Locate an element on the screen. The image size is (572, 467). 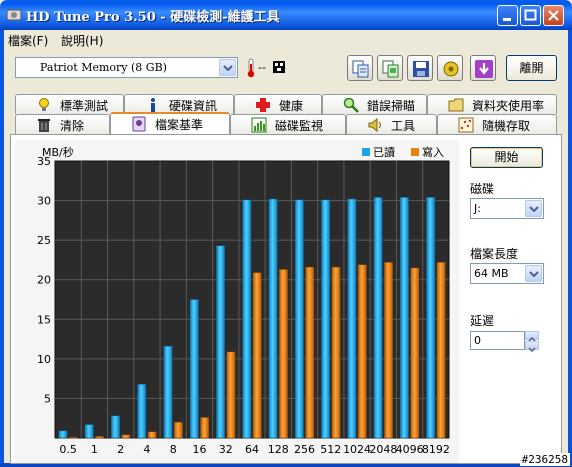
tab-label: 隨機存取 is located at coordinates (506, 126).